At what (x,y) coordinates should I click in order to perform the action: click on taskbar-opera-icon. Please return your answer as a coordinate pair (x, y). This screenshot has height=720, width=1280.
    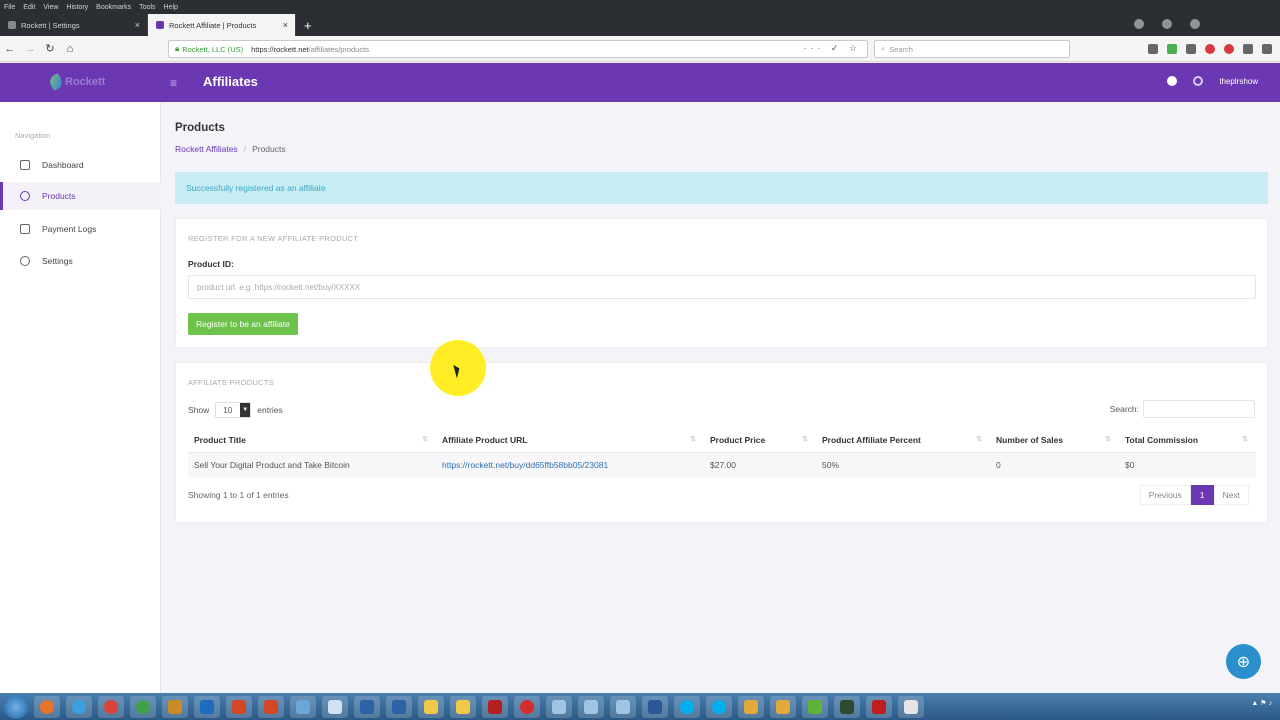
    Looking at the image, I should click on (527, 706).